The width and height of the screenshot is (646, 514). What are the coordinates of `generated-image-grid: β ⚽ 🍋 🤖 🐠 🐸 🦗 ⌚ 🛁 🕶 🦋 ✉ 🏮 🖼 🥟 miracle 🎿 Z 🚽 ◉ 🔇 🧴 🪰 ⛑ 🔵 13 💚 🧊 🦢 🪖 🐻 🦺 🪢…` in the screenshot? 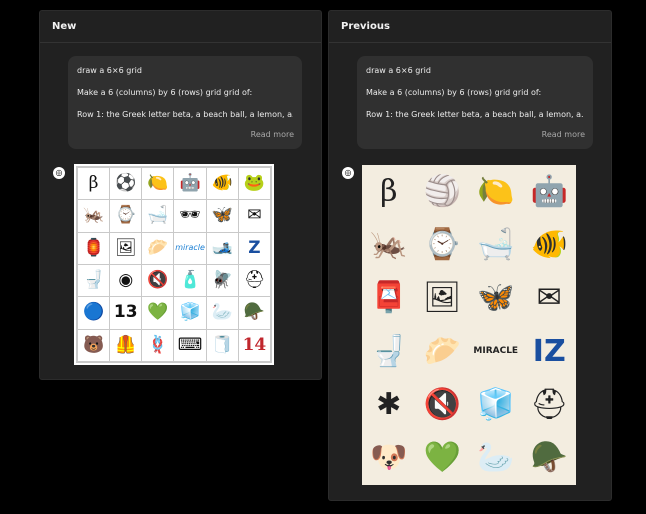 It's located at (174, 264).